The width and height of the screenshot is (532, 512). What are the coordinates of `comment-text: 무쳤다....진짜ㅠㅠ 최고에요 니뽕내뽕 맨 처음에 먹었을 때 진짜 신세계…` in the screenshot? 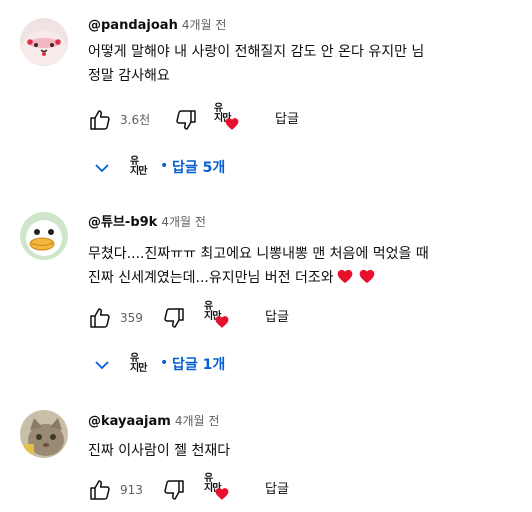 It's located at (303, 266).